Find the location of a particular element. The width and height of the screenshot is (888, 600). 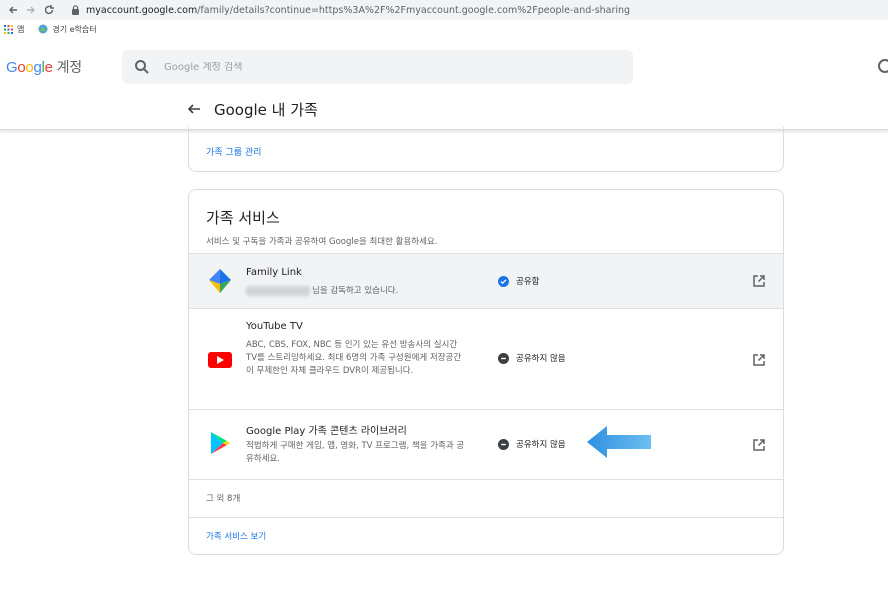

section-subtitle: 서비스 및 구독을 가족과 공유하여 Google을 최대한 활용하세요. is located at coordinates (322, 242).